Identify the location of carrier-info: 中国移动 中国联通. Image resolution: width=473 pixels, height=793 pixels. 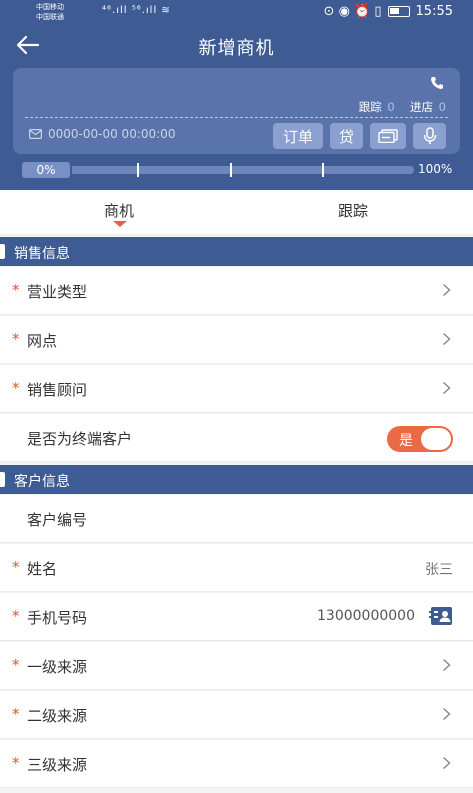
(50, 12).